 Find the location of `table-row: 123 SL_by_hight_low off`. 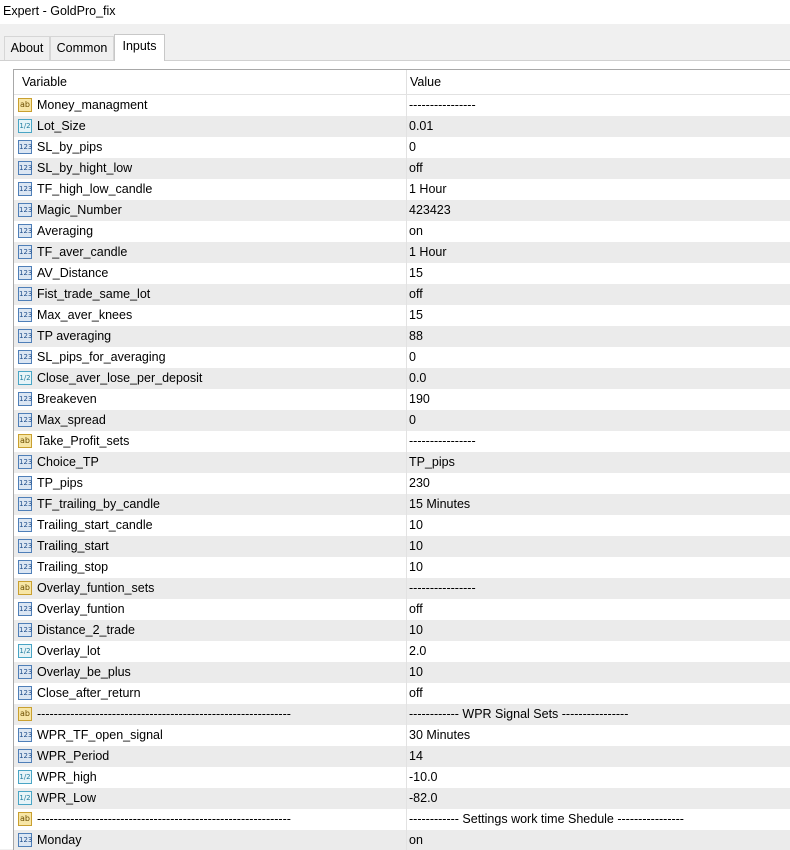

table-row: 123 SL_by_hight_low off is located at coordinates (402, 168).